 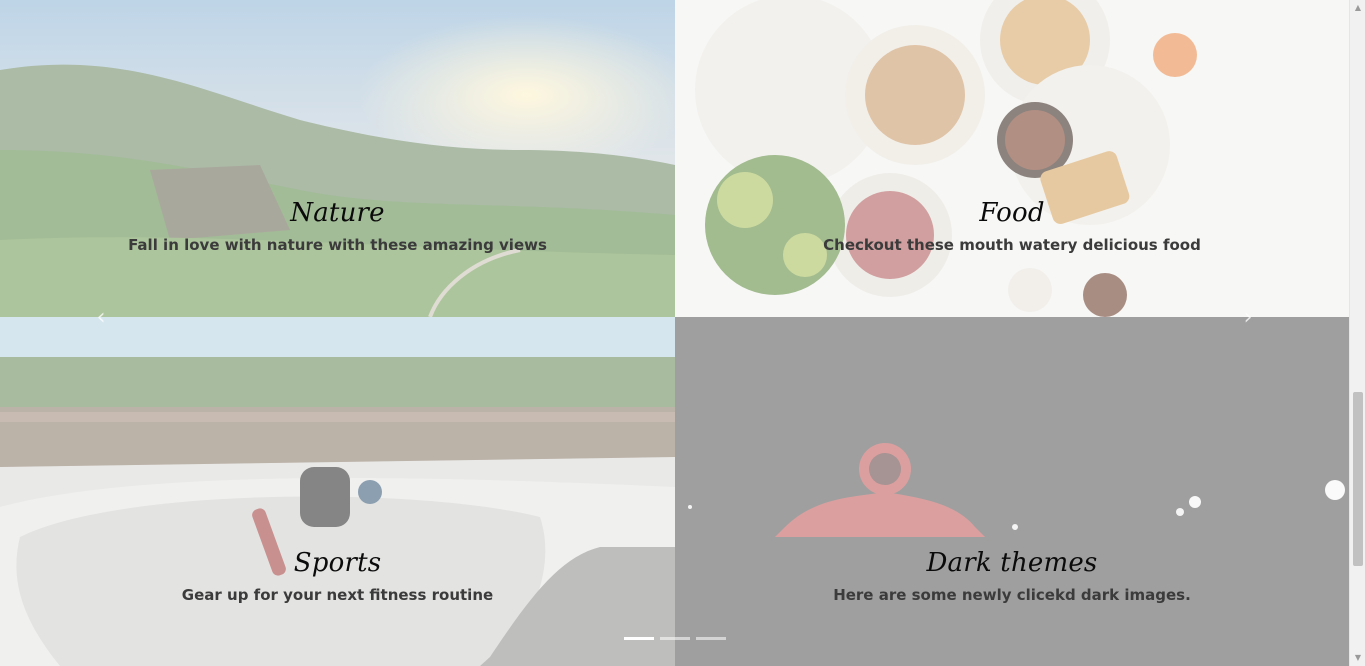 I want to click on carousel-prev-button: ‹, so click(x=101, y=318).